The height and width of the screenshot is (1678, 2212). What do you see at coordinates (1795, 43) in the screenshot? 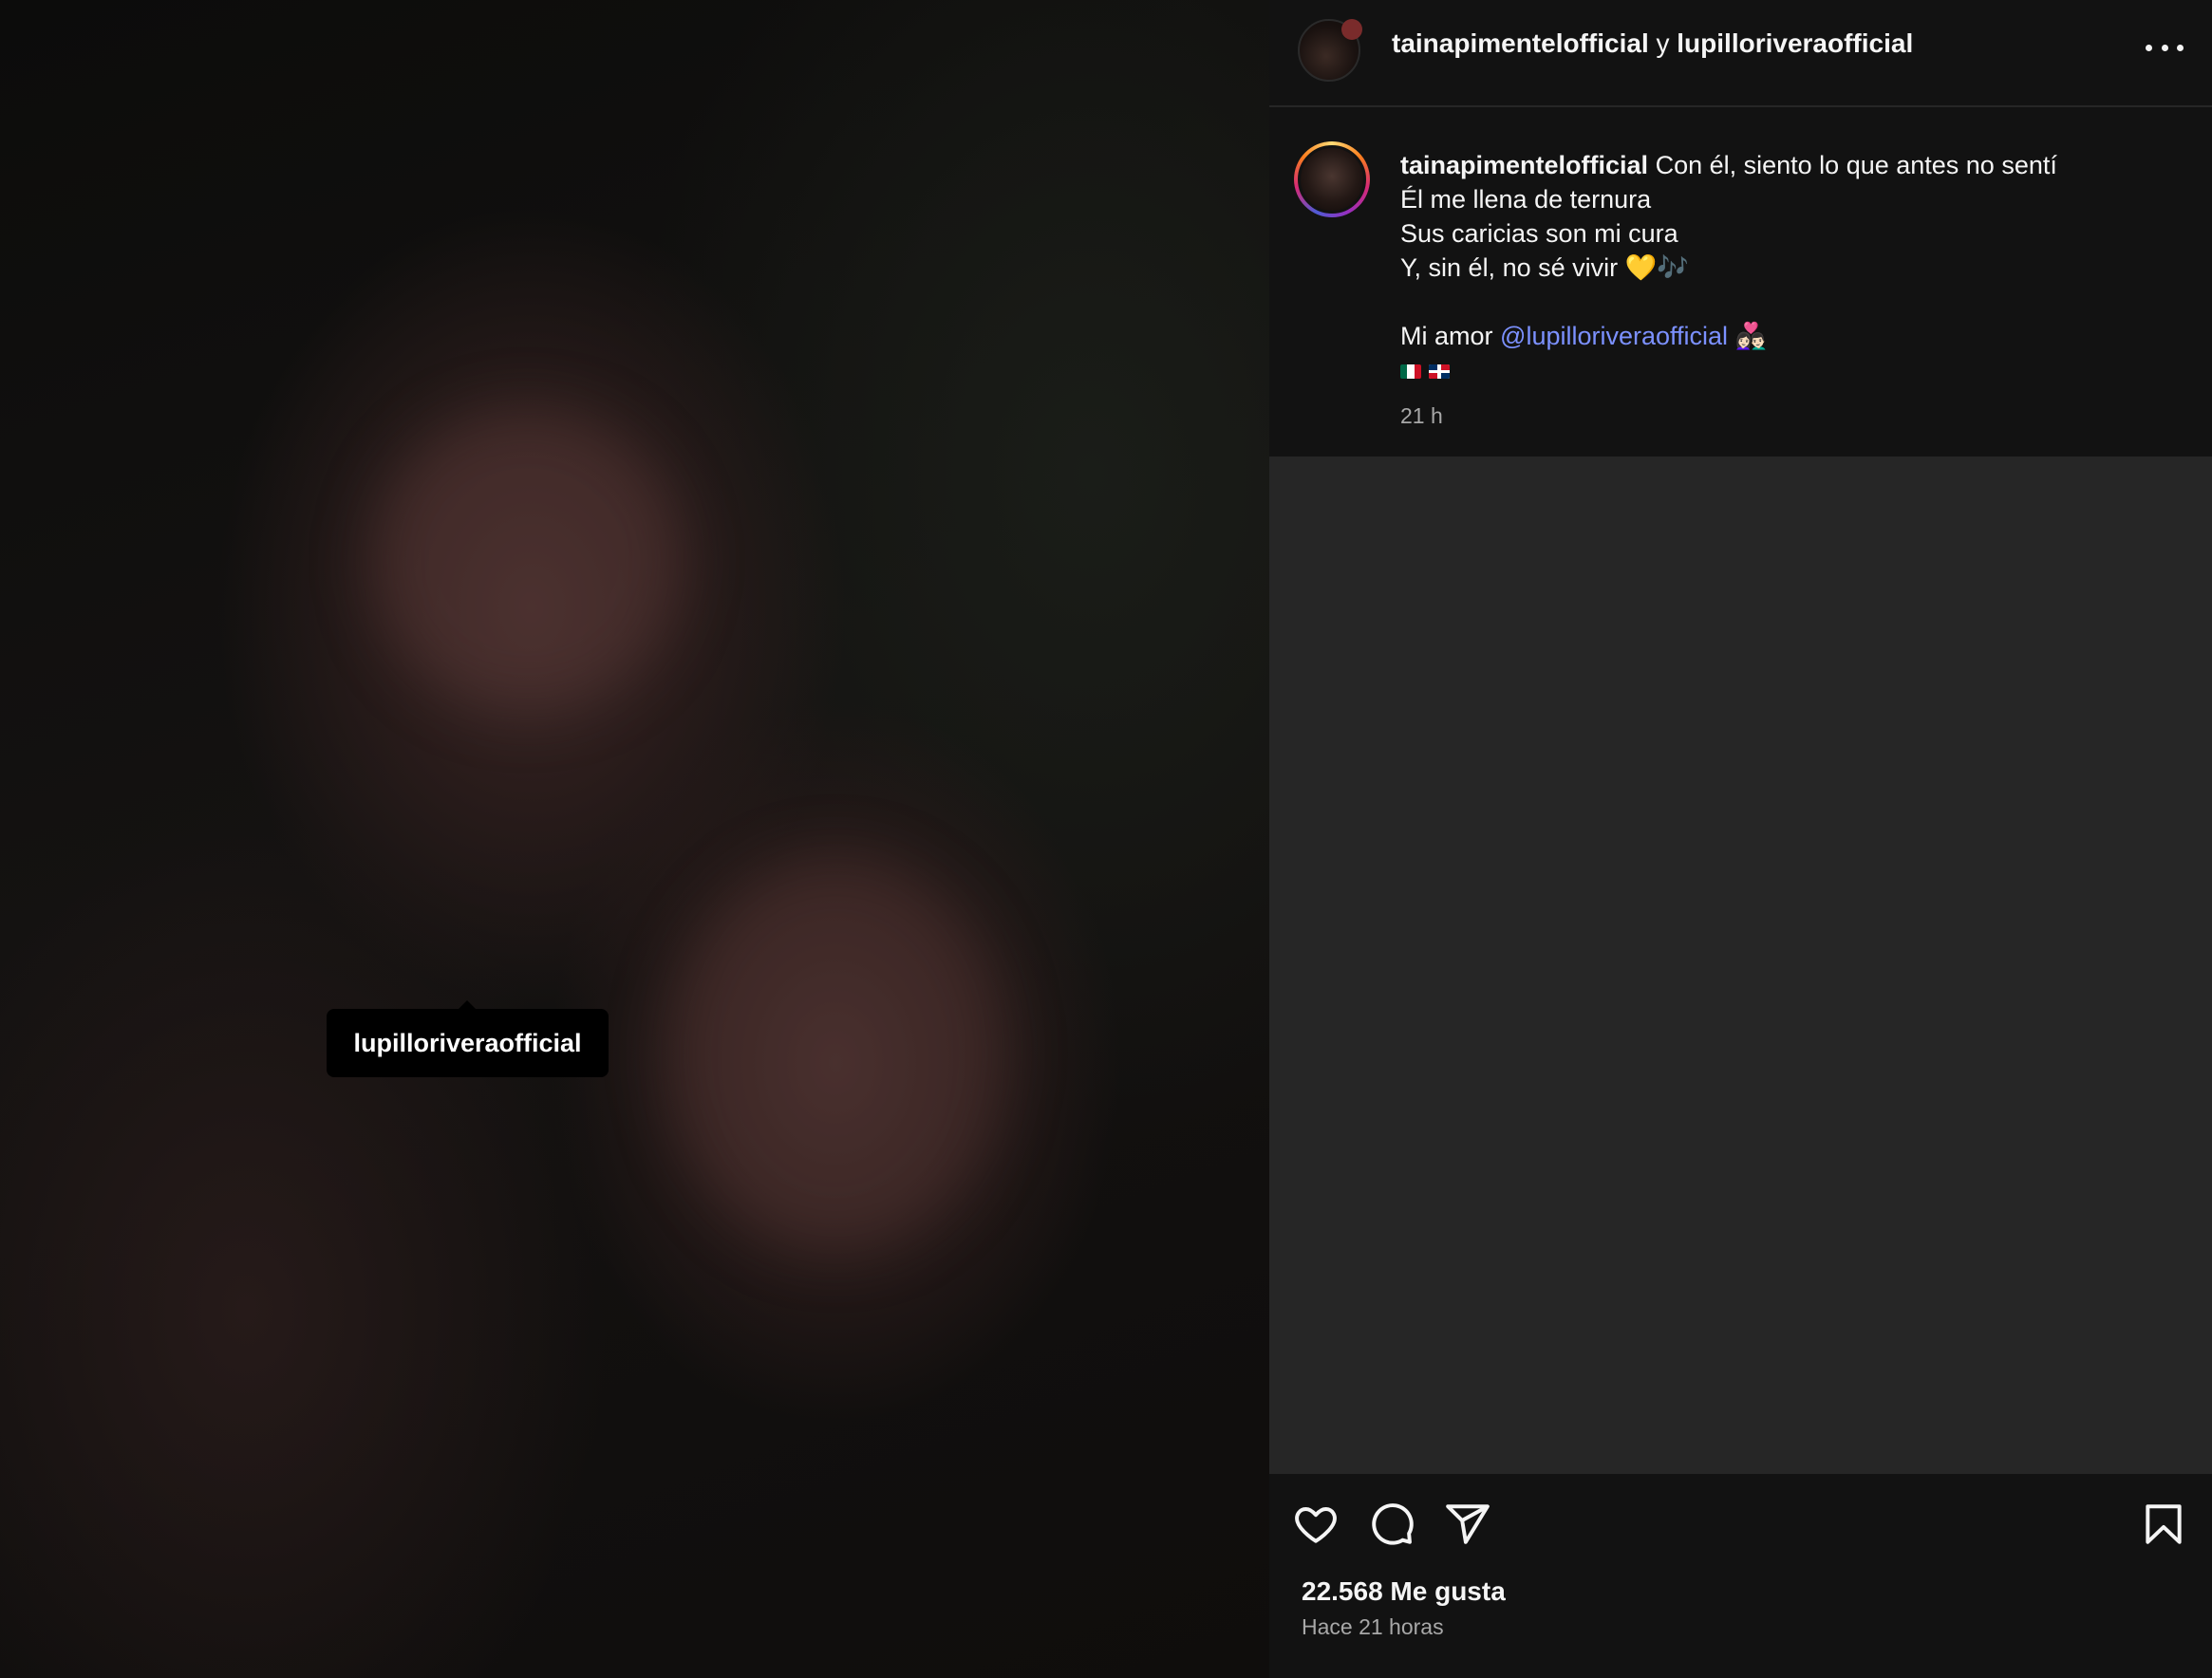
I see `coauthor-username: lupilloriveraofficial` at bounding box center [1795, 43].